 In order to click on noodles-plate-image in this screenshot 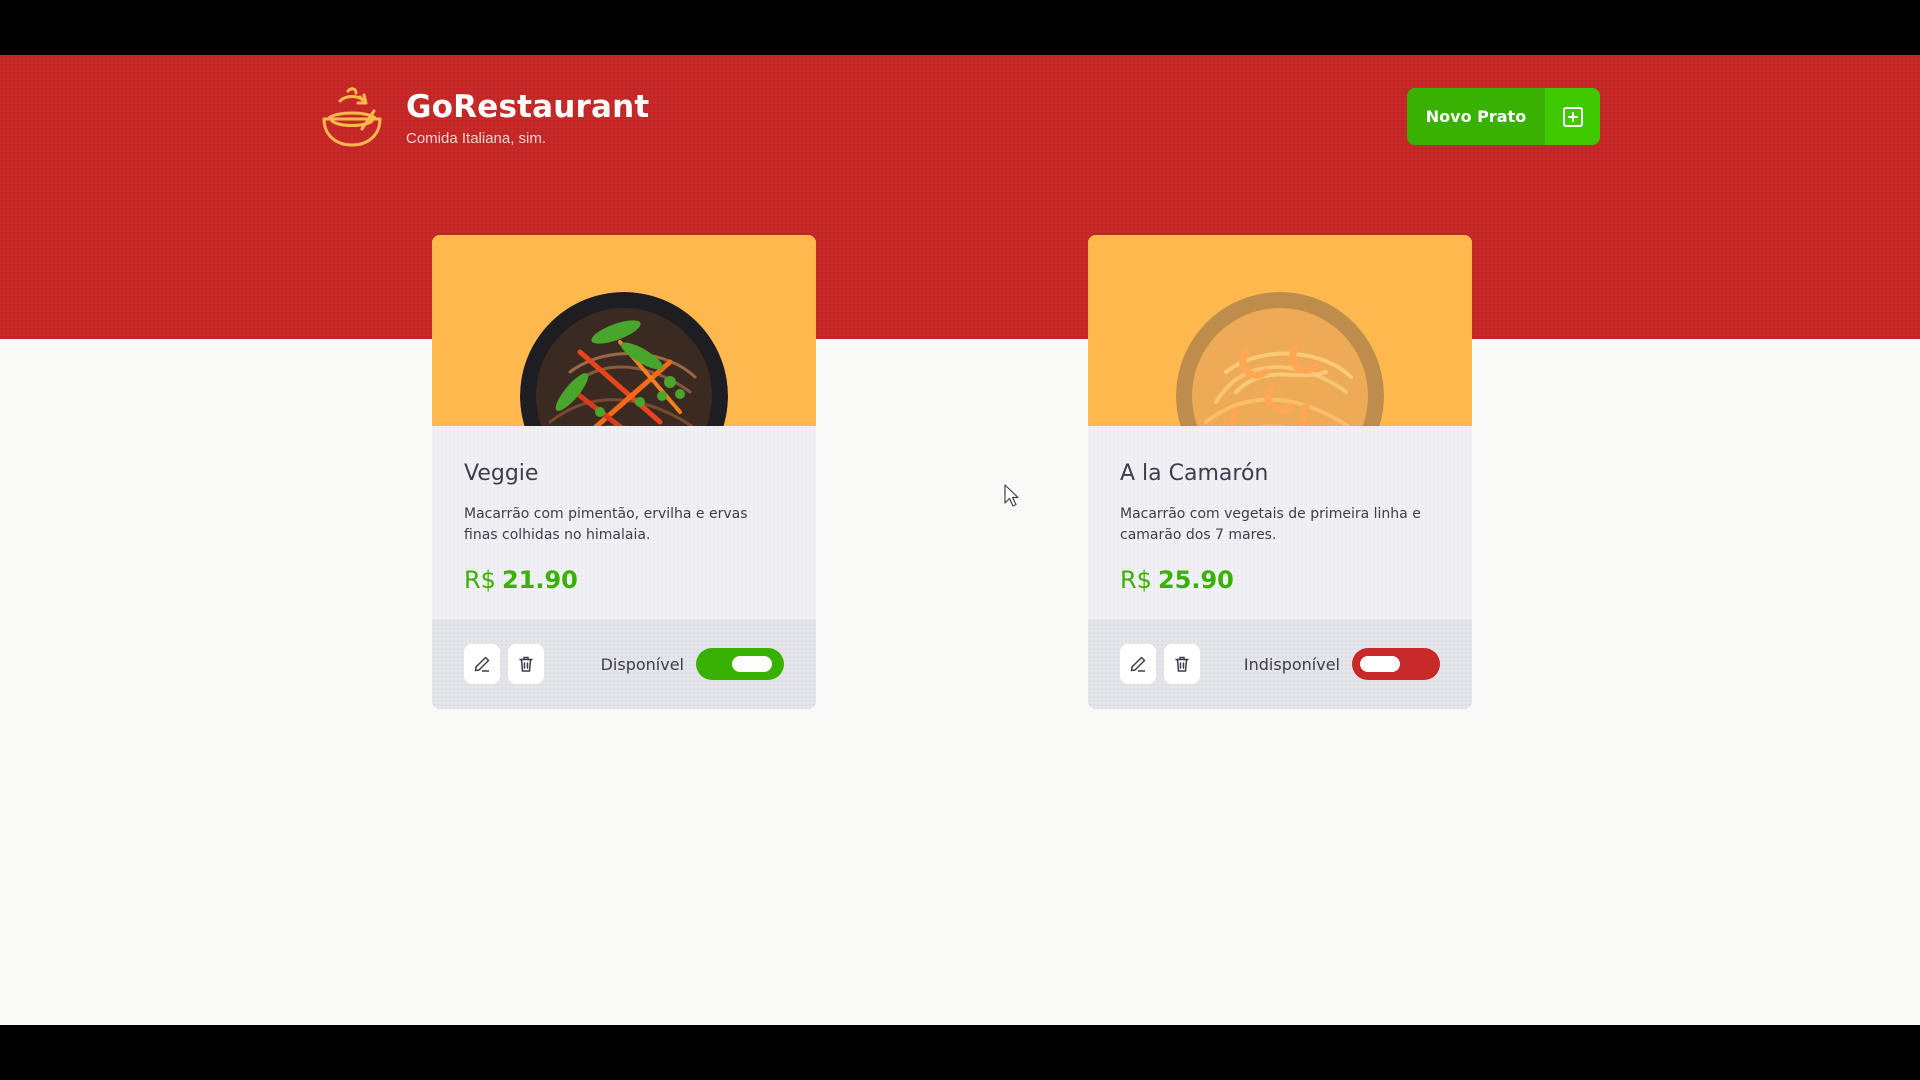, I will do `click(624, 359)`.